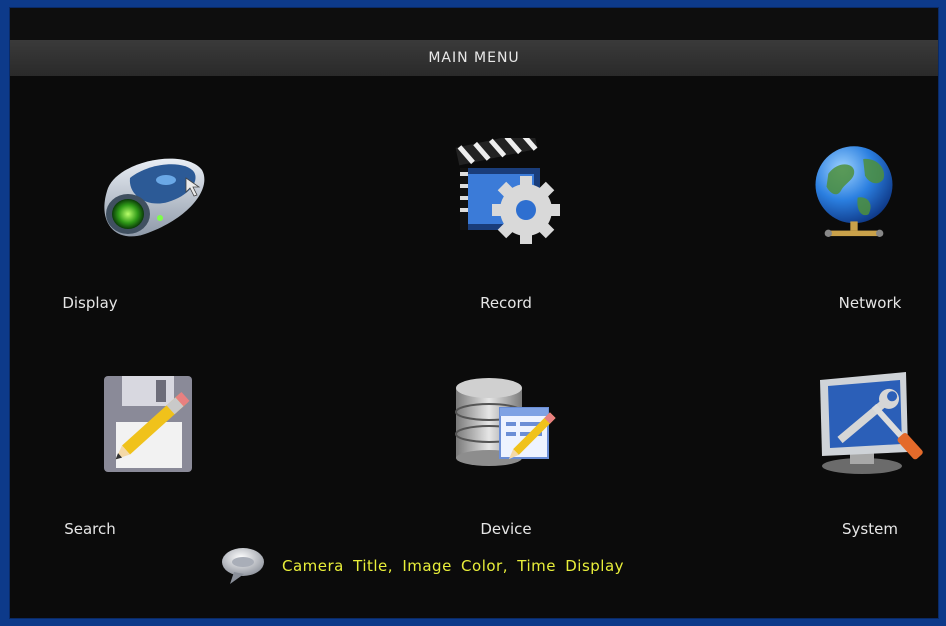  Describe the element at coordinates (146, 248) in the screenshot. I see `menu-item-display: Display` at that location.